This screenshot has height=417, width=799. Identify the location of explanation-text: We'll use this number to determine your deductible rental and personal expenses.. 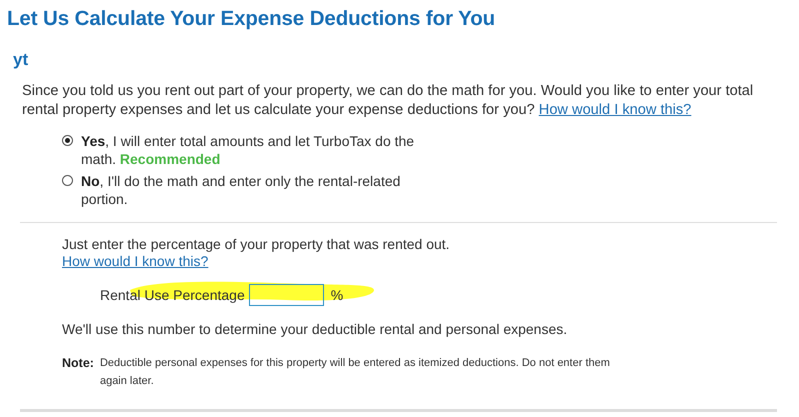
(315, 328).